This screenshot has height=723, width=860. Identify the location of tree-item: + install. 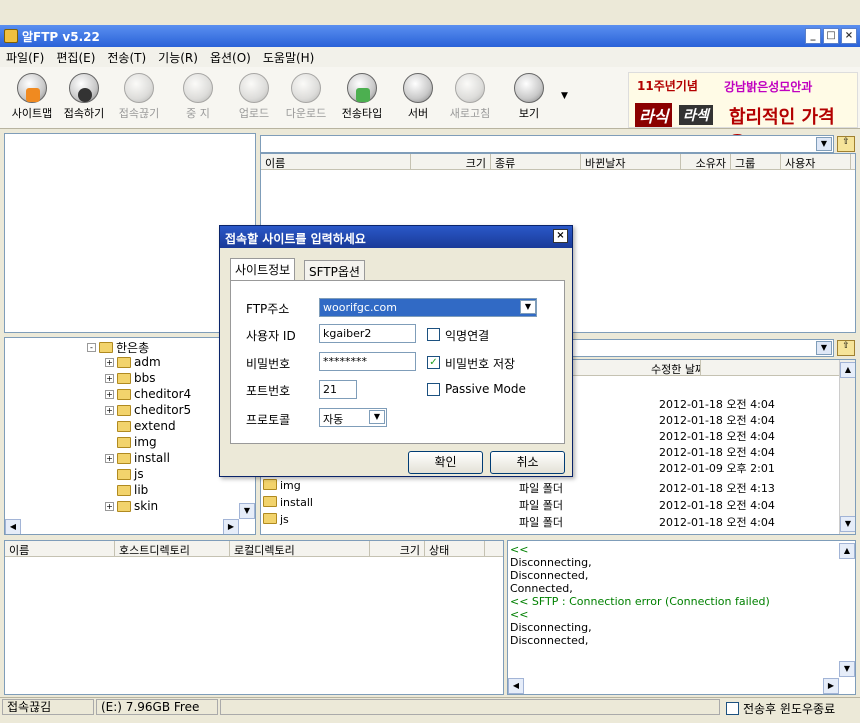
(137, 458).